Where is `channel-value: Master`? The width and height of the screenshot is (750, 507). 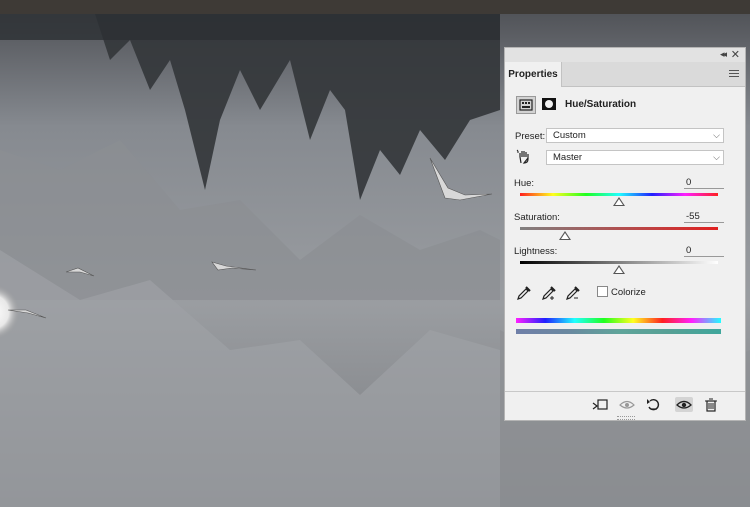
channel-value: Master is located at coordinates (568, 157).